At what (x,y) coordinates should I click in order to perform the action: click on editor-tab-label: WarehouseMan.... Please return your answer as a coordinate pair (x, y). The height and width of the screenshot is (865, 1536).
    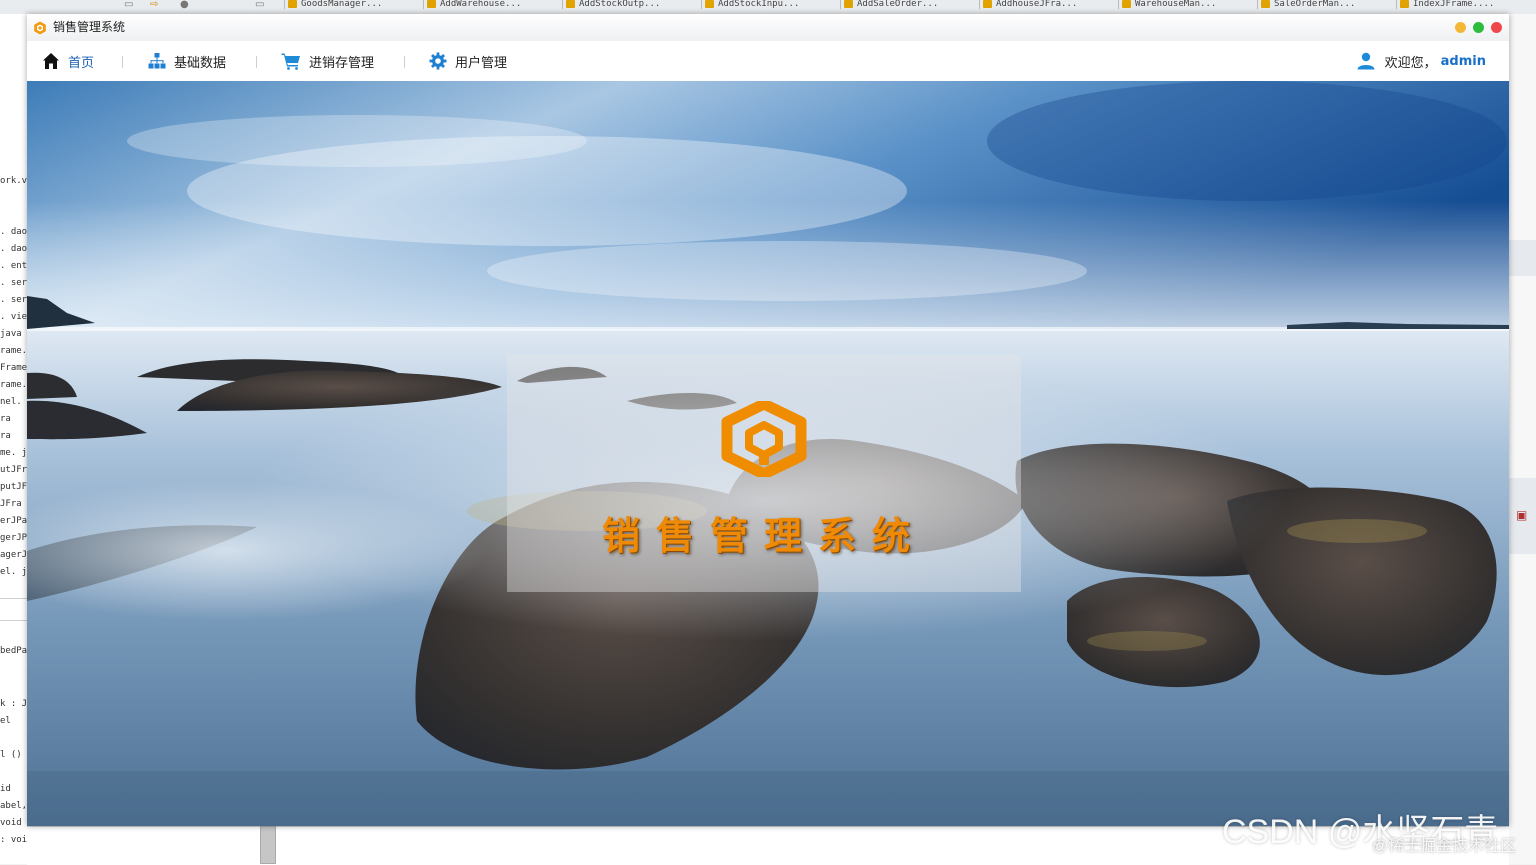
    Looking at the image, I should click on (1176, 4).